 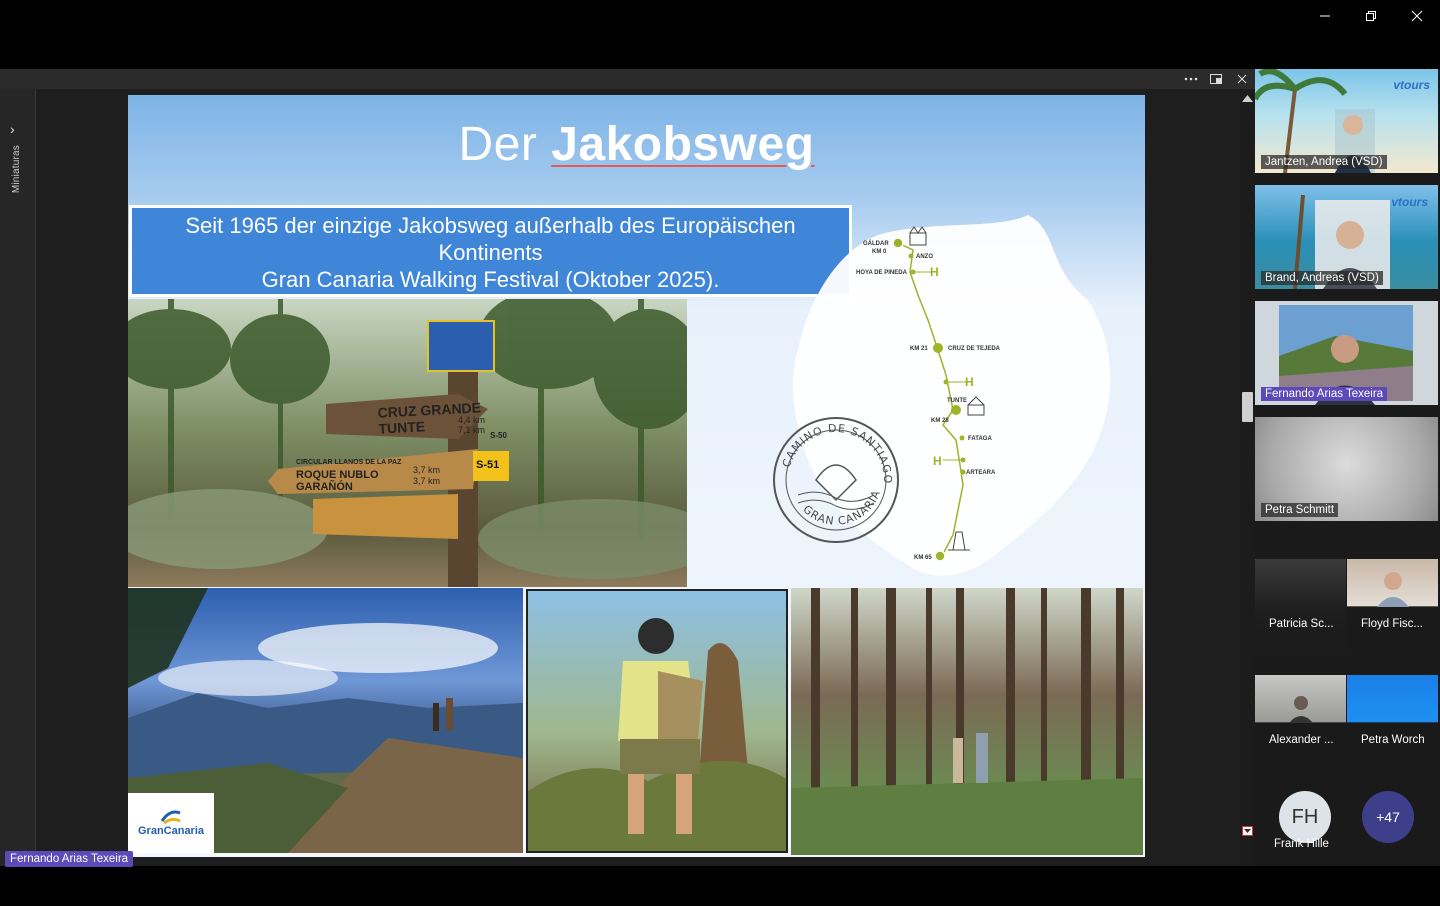 I want to click on map-label-km28: KM 28, so click(x=940, y=421).